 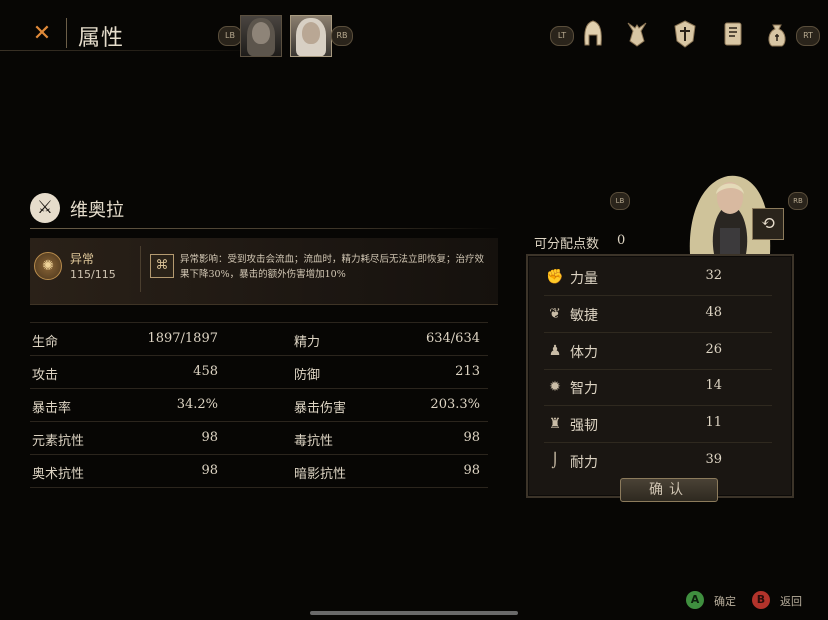 I want to click on attribute-label: 敏捷, so click(x=584, y=316).